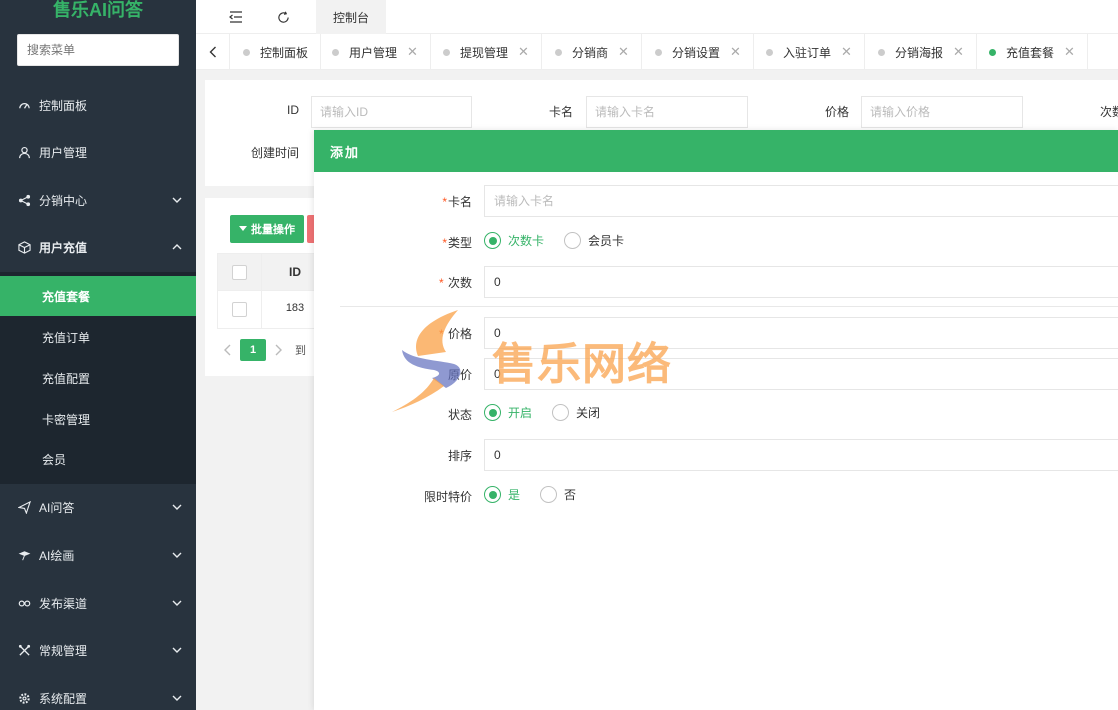  Describe the element at coordinates (213, 52) in the screenshot. I see `tabs-scroll-left` at that location.